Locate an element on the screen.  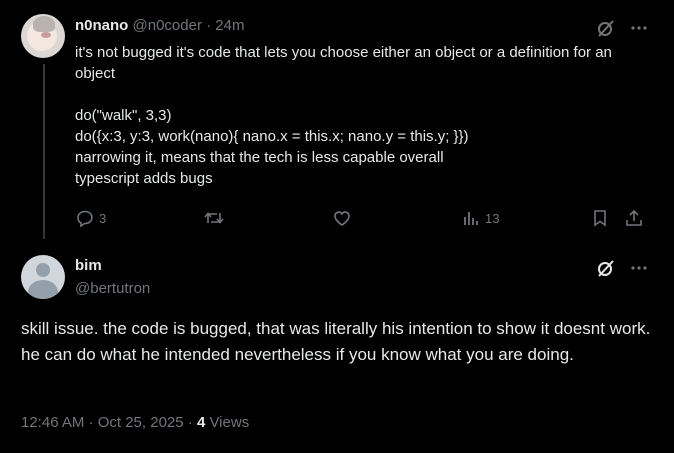
reply-top-actions is located at coordinates (622, 28).